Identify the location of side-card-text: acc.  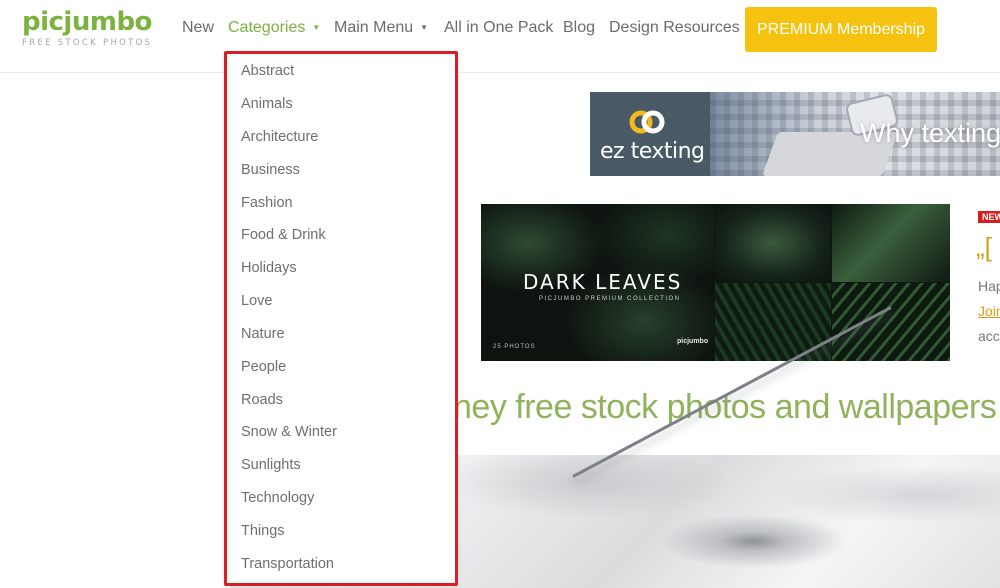
(989, 336).